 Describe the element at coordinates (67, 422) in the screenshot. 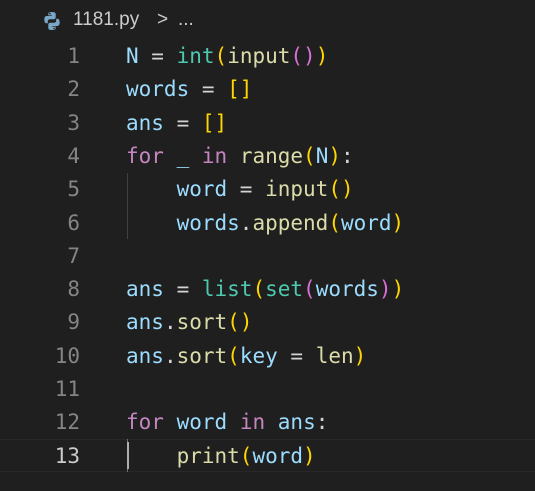

I see `line-number: 12` at that location.